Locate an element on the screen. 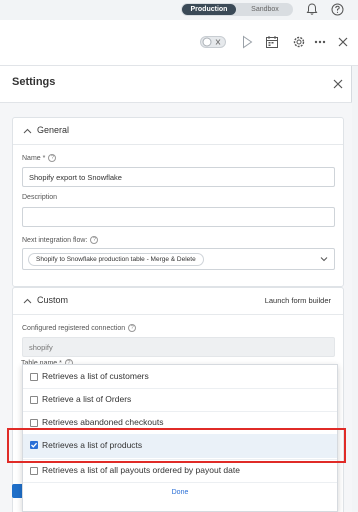 Image resolution: width=358 pixels, height=512 pixels. divider is located at coordinates (180, 482).